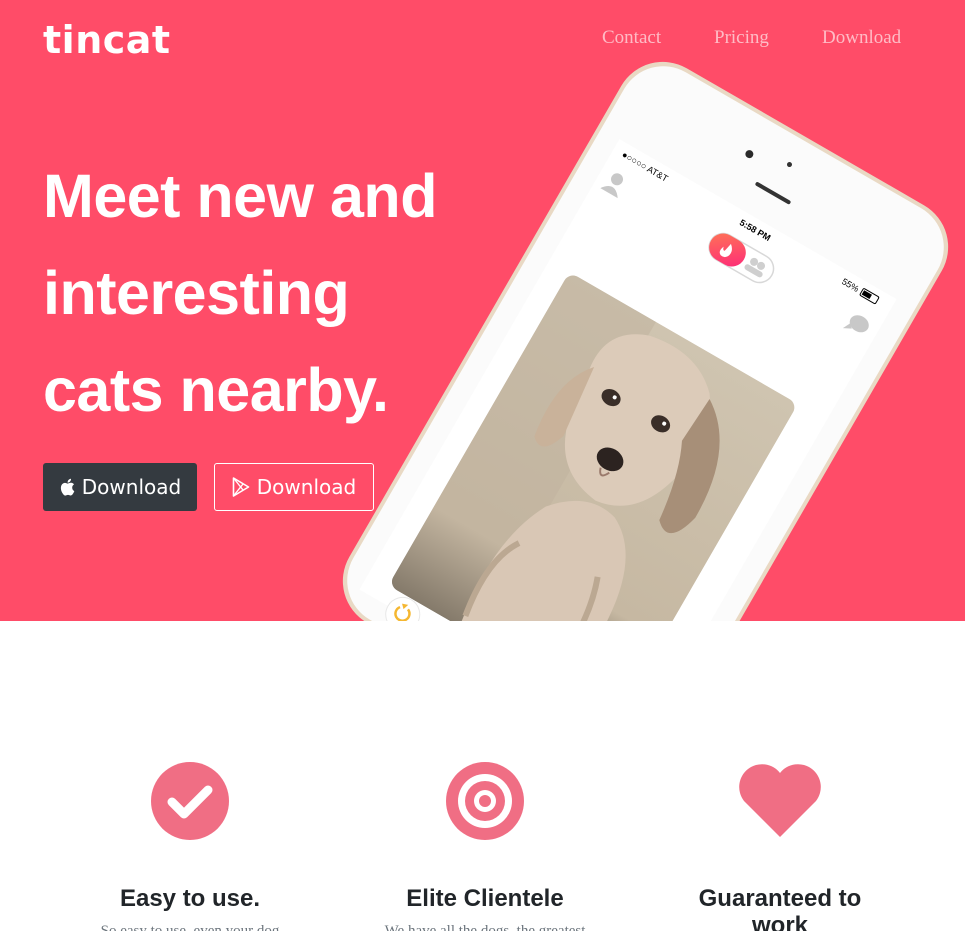  I want to click on feature-title: Elite Clientele, so click(485, 898).